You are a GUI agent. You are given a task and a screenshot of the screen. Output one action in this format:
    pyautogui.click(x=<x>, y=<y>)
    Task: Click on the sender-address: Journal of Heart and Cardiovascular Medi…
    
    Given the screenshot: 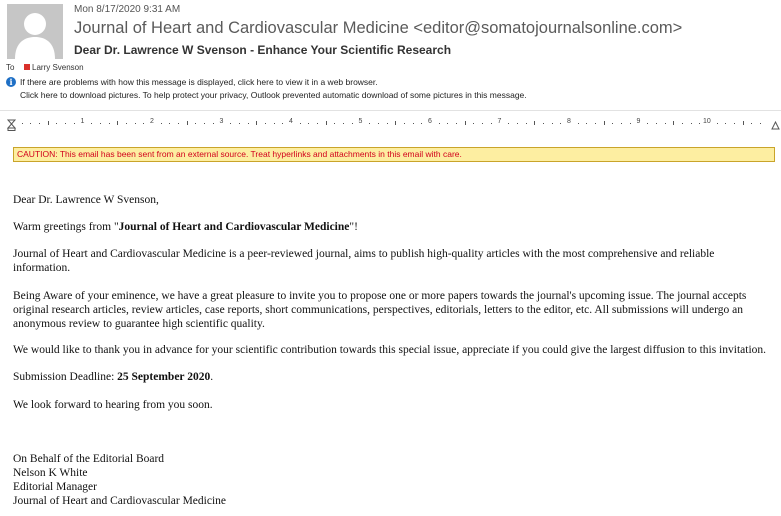 What is the action you would take?
    pyautogui.click(x=378, y=28)
    